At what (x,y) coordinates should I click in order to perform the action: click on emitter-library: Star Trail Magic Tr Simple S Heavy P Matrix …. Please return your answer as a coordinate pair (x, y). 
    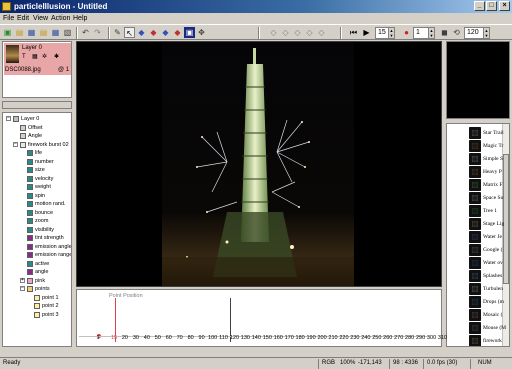
    Looking at the image, I should click on (478, 235).